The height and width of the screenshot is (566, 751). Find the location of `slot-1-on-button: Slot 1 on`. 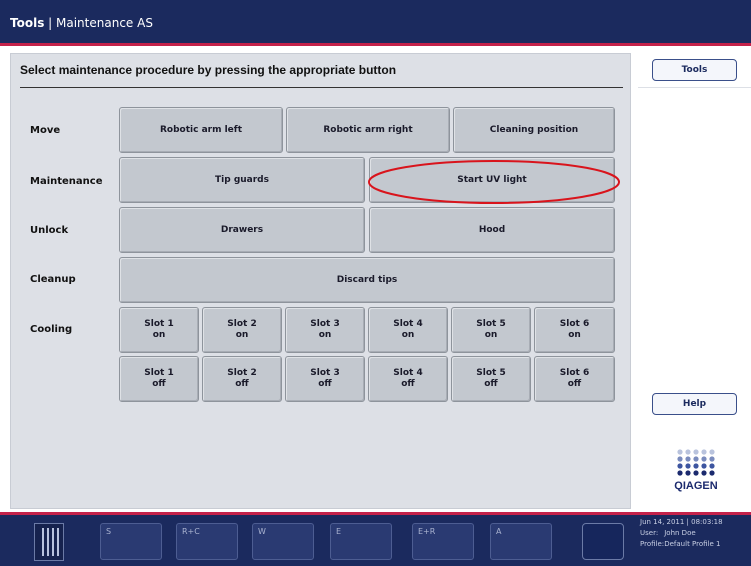

slot-1-on-button: Slot 1 on is located at coordinates (159, 330).